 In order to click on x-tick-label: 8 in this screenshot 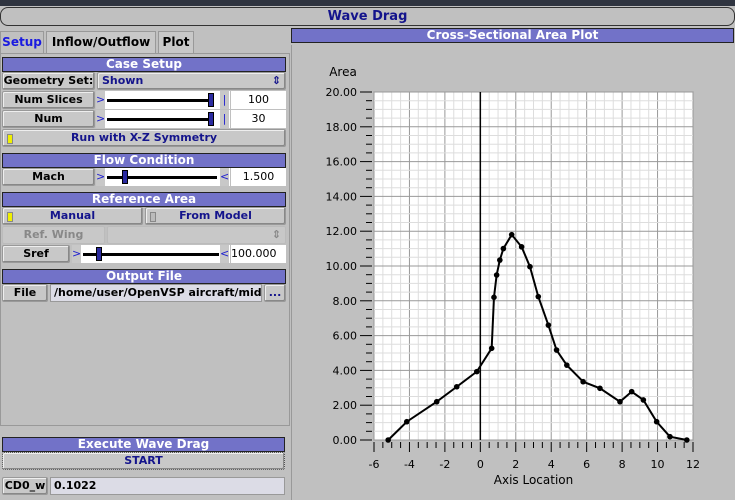, I will do `click(622, 464)`.